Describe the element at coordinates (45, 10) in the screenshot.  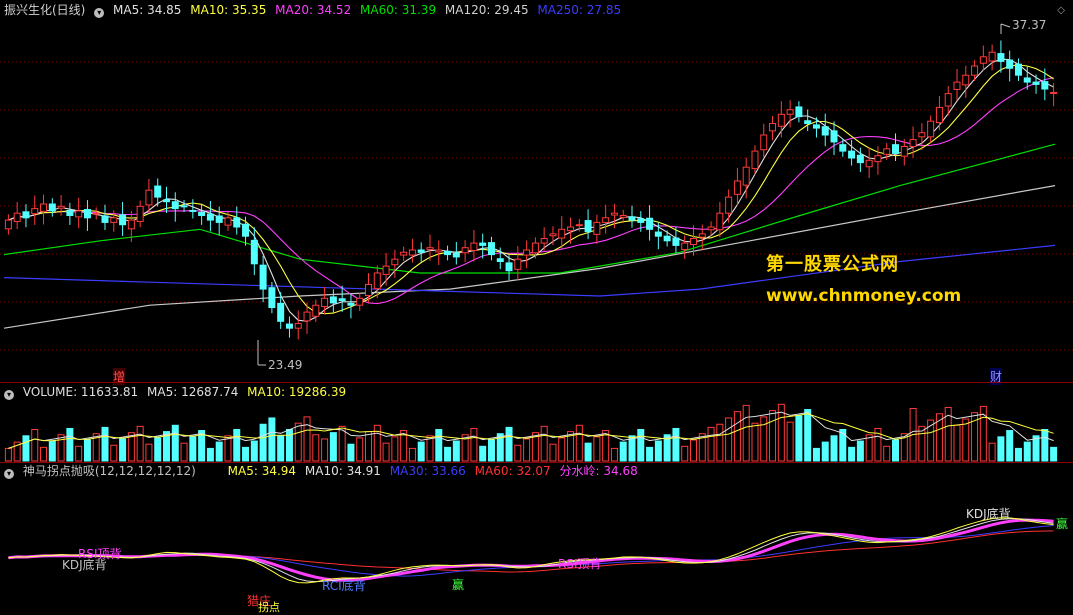
I see `stock-title: 振兴生化(日线)` at that location.